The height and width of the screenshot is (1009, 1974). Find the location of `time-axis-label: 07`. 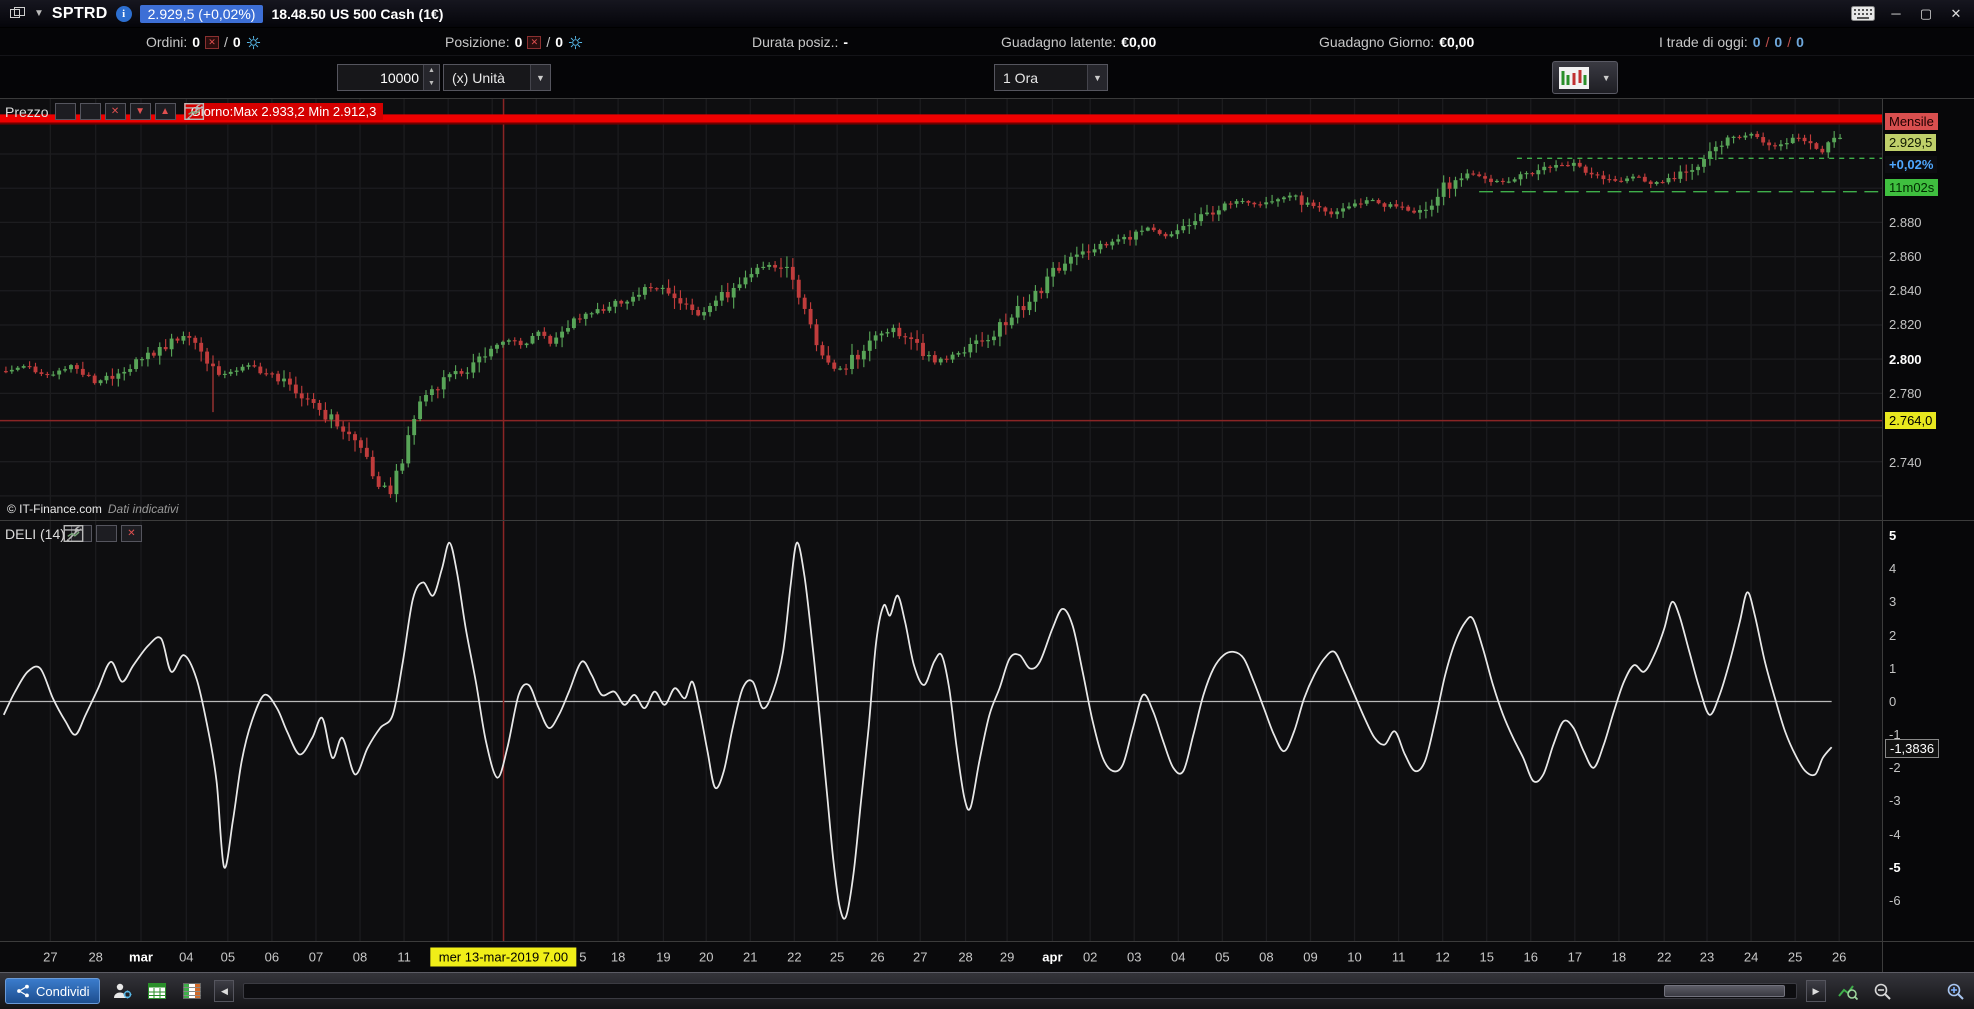

time-axis-label: 07 is located at coordinates (316, 957).